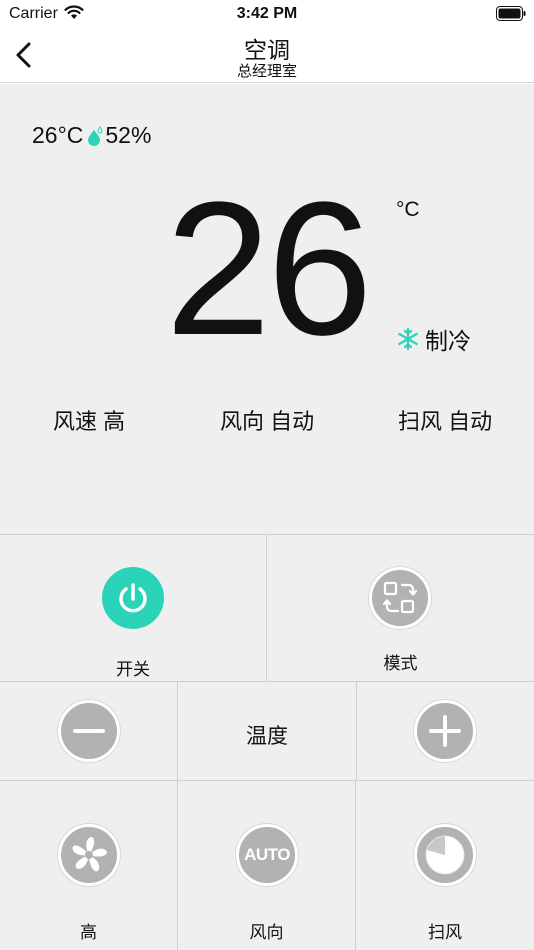  I want to click on current-mode: 制冷, so click(434, 339).